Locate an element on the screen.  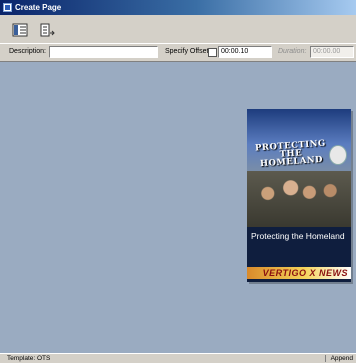
preview-caption: Protecting the Homeland is located at coordinates (298, 236).